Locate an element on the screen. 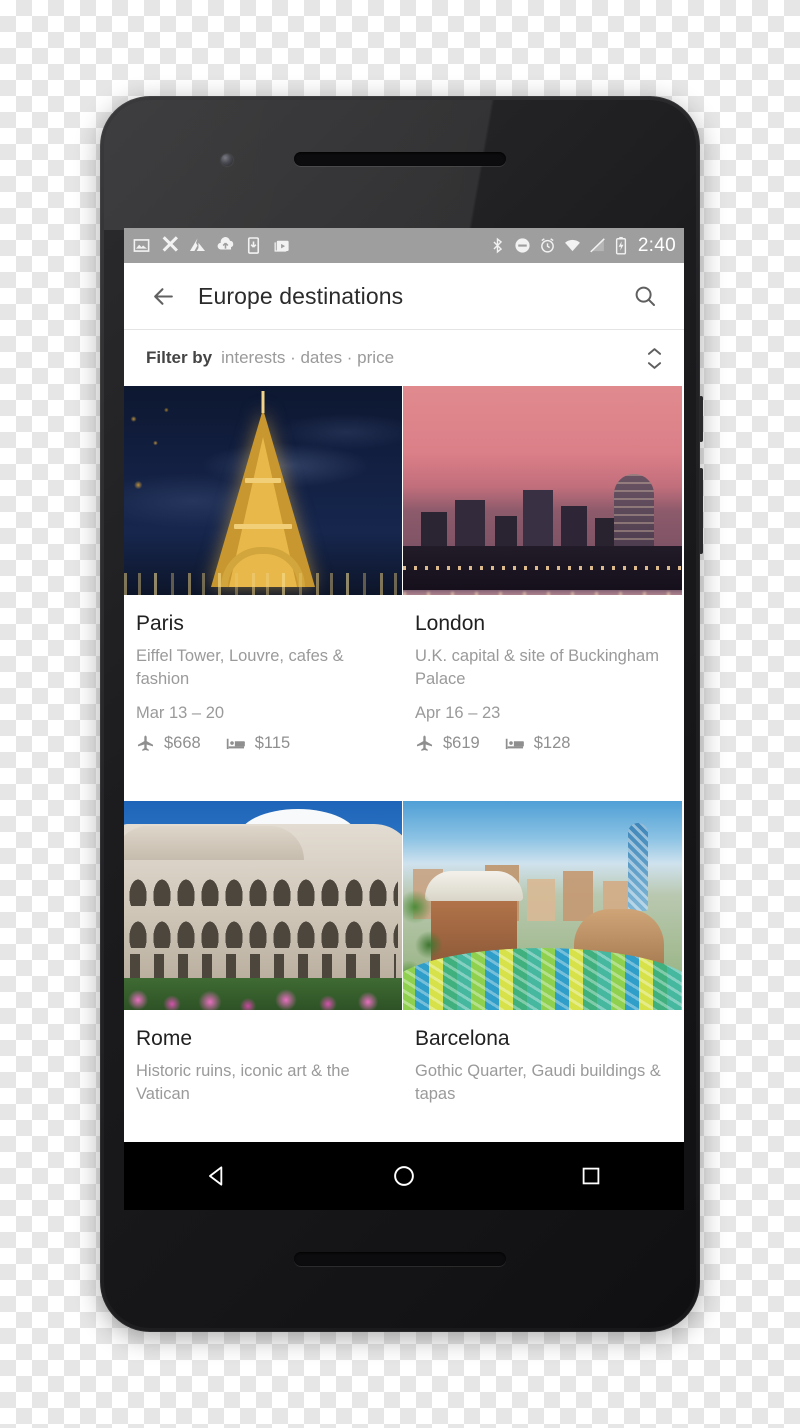 Image resolution: width=800 pixels, height=1428 pixels. hotel-price-value: $115 is located at coordinates (272, 742).